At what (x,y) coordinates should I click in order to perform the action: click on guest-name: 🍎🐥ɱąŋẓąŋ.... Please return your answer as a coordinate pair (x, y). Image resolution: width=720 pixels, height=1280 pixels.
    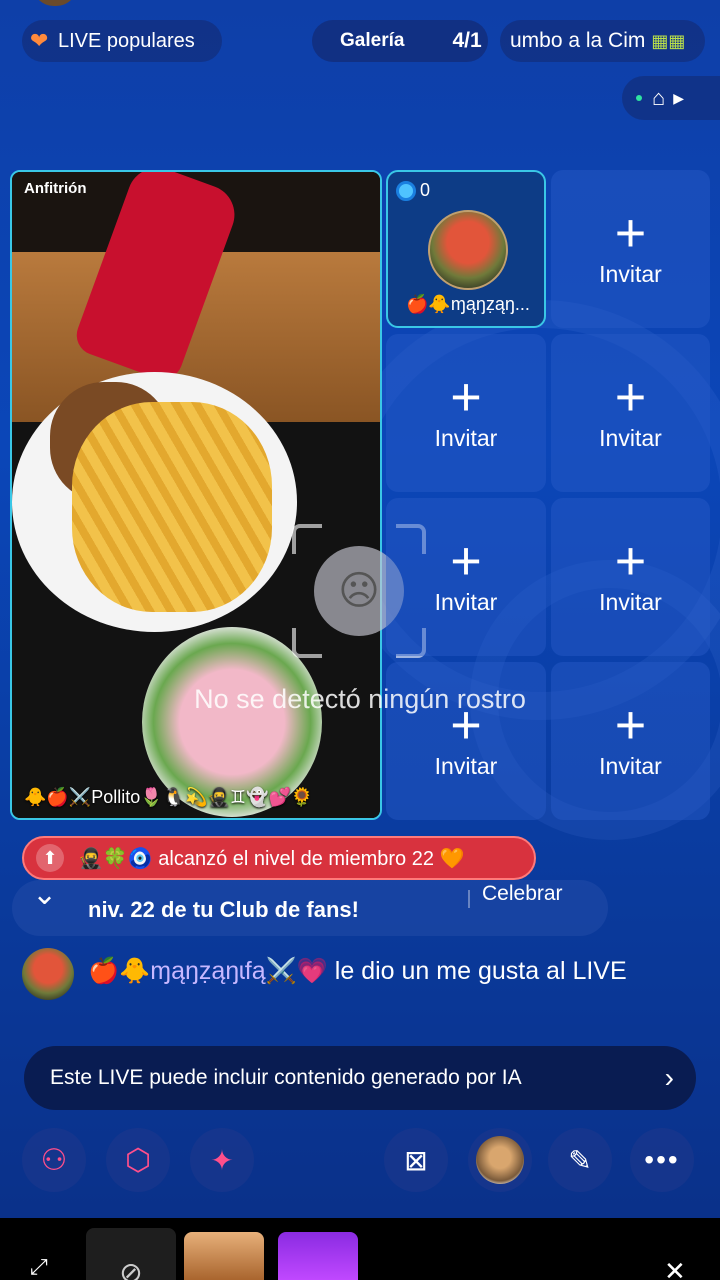
    Looking at the image, I should click on (468, 304).